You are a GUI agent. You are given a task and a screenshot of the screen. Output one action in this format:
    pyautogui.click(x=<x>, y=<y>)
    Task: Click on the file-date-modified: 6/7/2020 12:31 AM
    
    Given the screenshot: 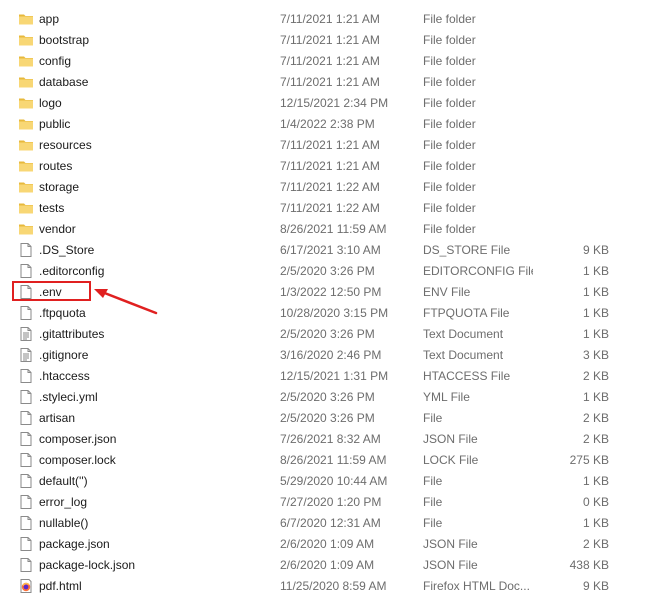 What is the action you would take?
    pyautogui.click(x=330, y=523)
    